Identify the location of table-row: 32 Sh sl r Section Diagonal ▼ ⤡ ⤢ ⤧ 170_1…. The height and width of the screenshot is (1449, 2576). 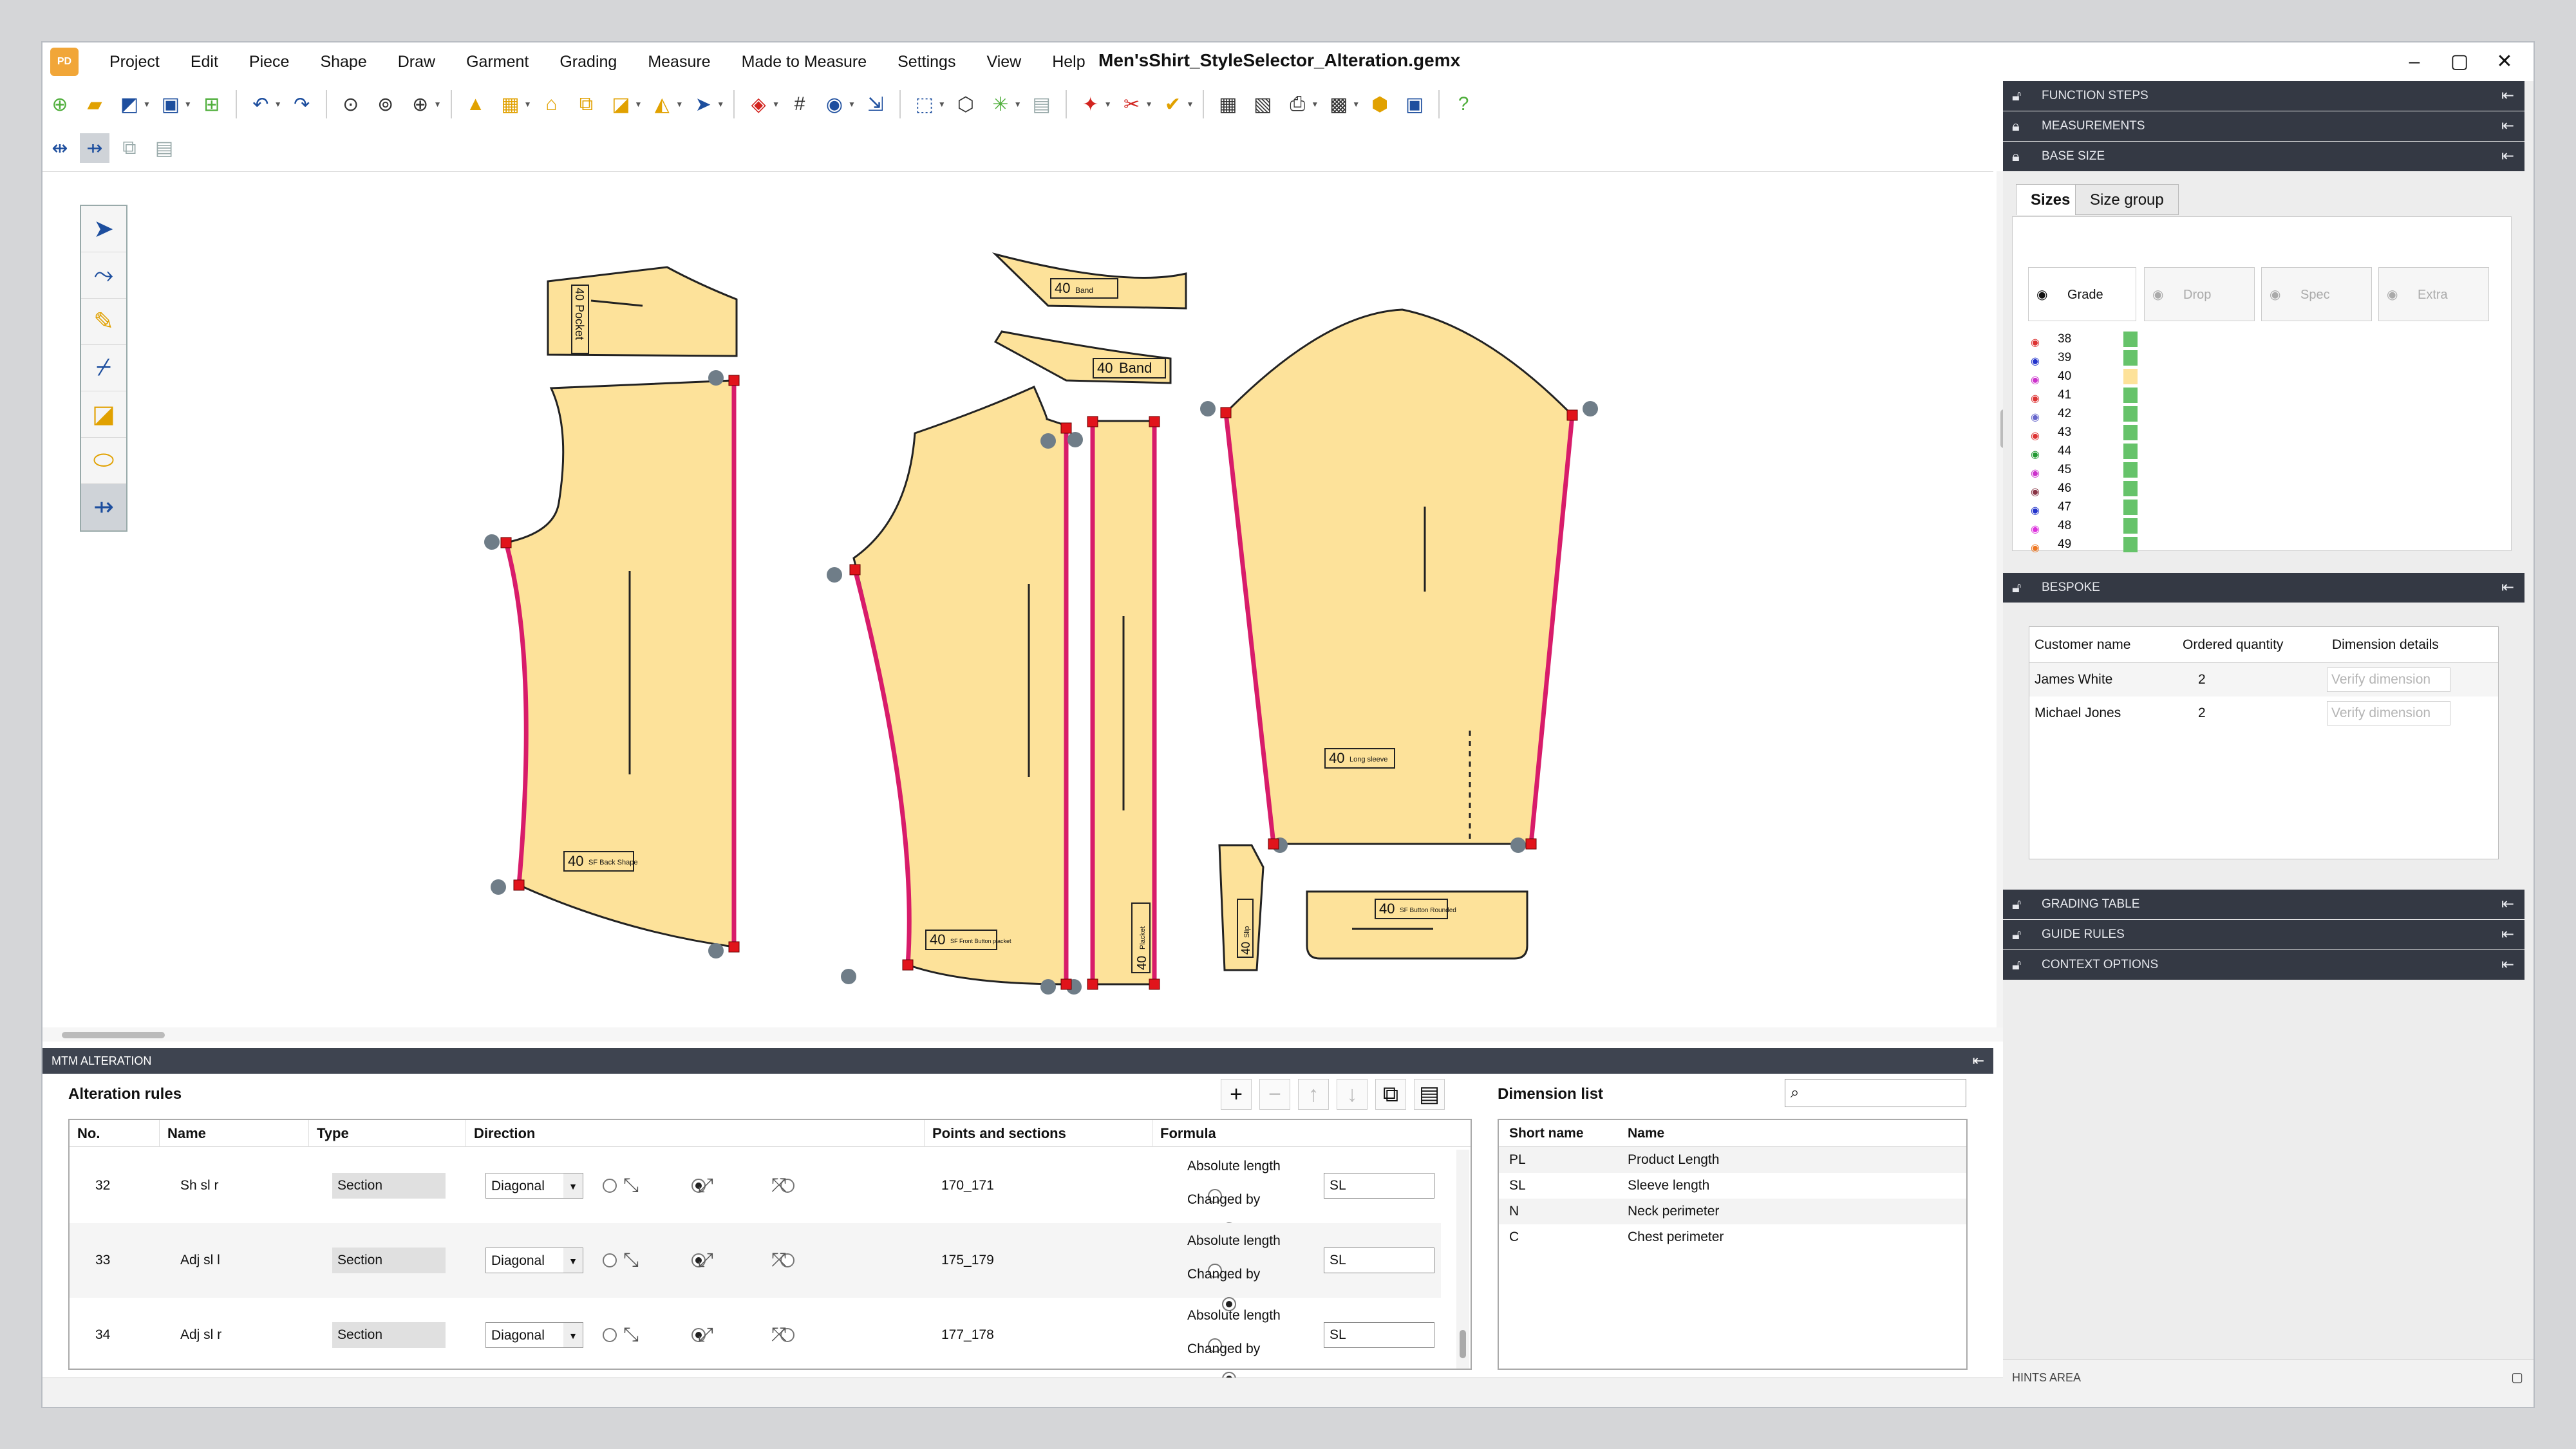
(755, 1192).